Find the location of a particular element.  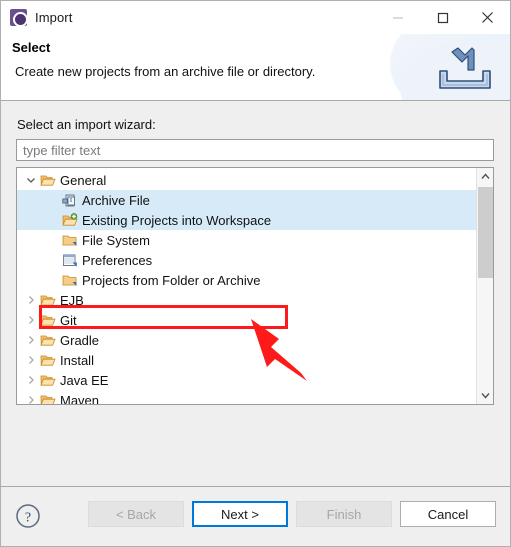

tree-item-existing-projects-into-workspace: Existing Projects into Workspace is located at coordinates (246, 220).